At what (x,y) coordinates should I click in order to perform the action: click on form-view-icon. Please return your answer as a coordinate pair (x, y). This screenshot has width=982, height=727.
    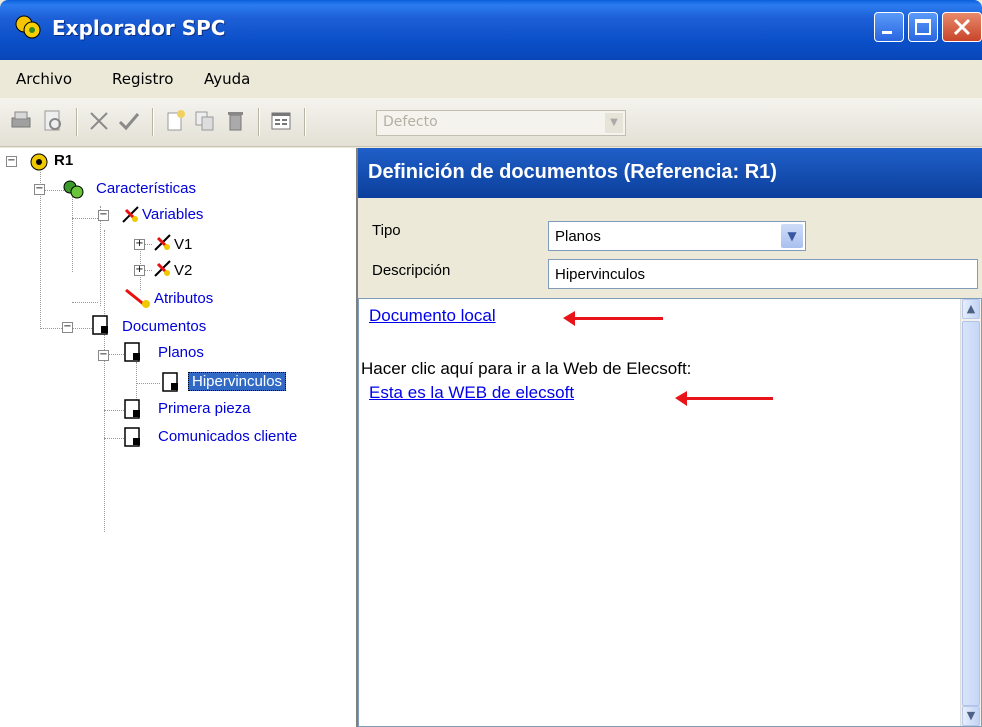
    Looking at the image, I should click on (281, 121).